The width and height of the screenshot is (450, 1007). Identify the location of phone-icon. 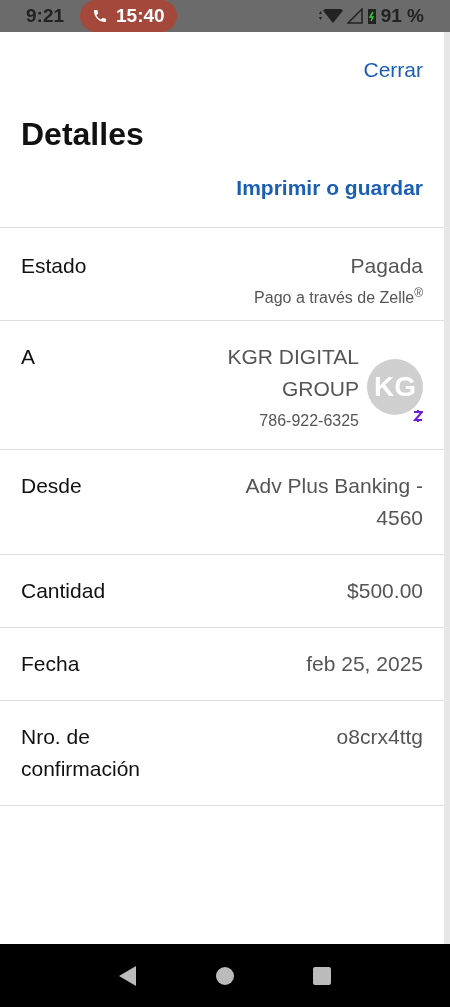
(100, 16).